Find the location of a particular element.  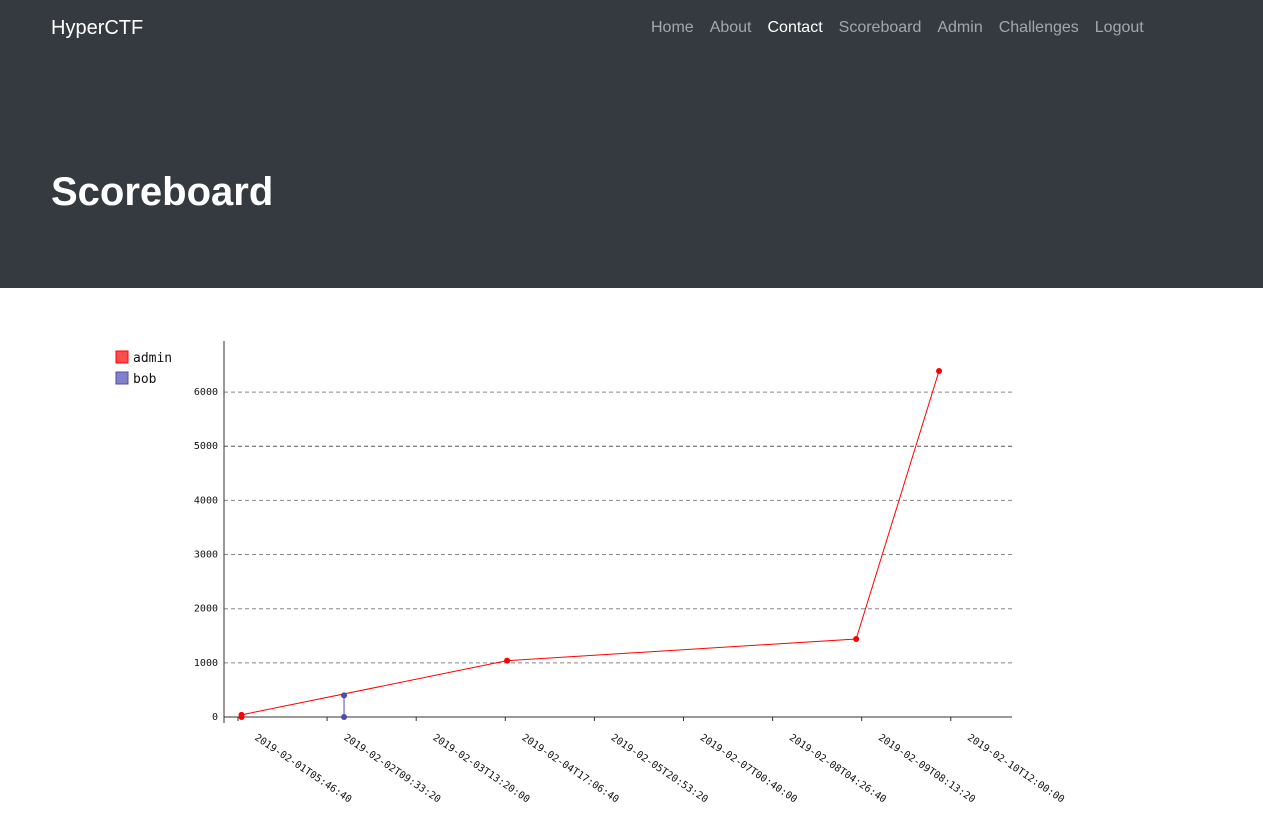

y-tick-label: 3000 is located at coordinates (206, 555).